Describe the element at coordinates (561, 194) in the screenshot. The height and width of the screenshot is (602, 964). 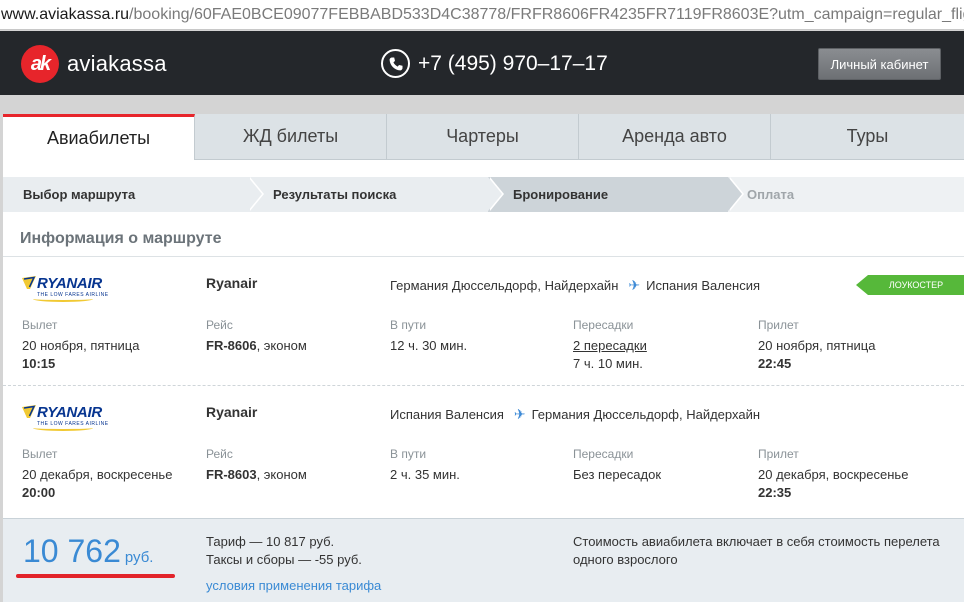
I see `step-label: Бронирование` at that location.